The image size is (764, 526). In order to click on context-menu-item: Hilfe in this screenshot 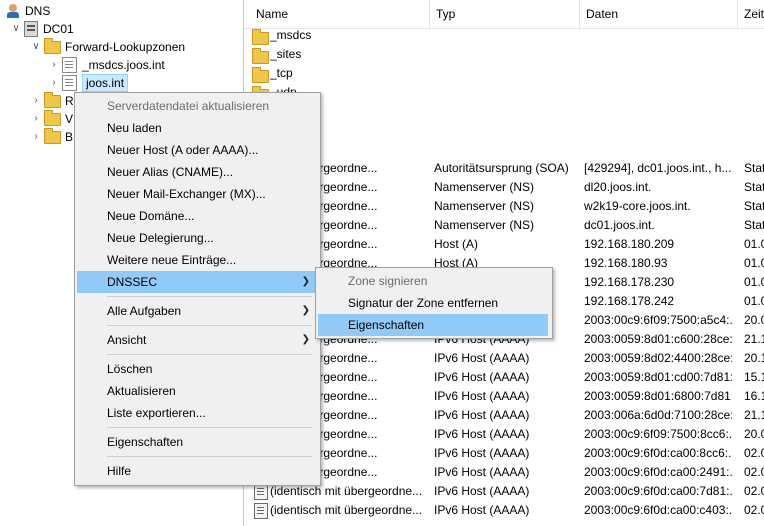, I will do `click(196, 471)`.